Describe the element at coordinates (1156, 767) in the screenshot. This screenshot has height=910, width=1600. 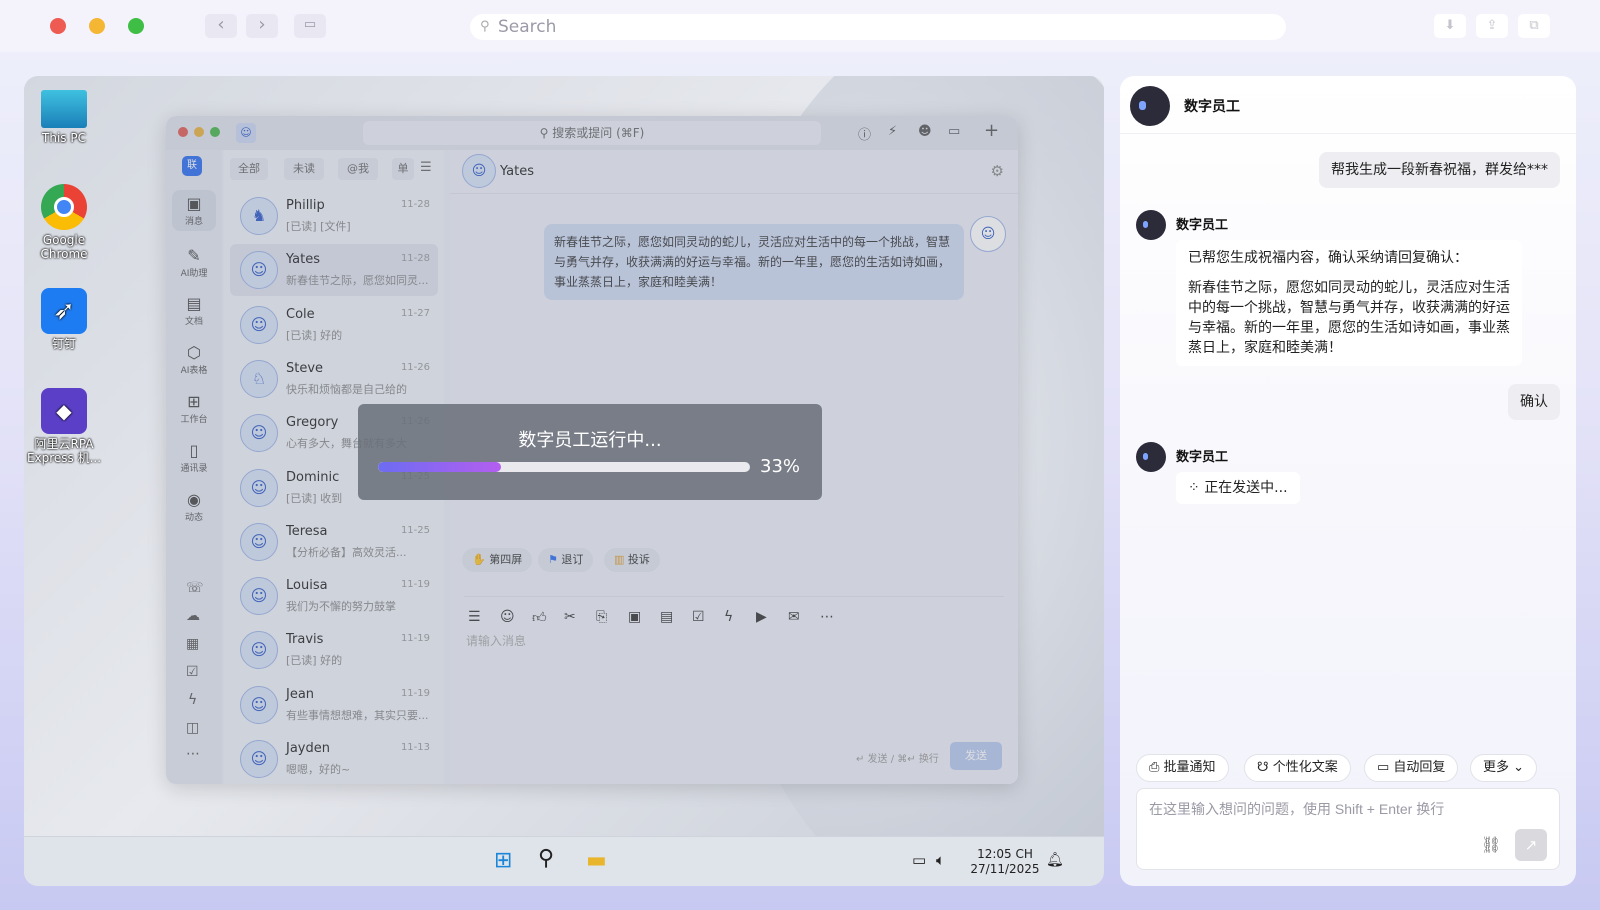
I see `notify-icon: ⎙` at that location.